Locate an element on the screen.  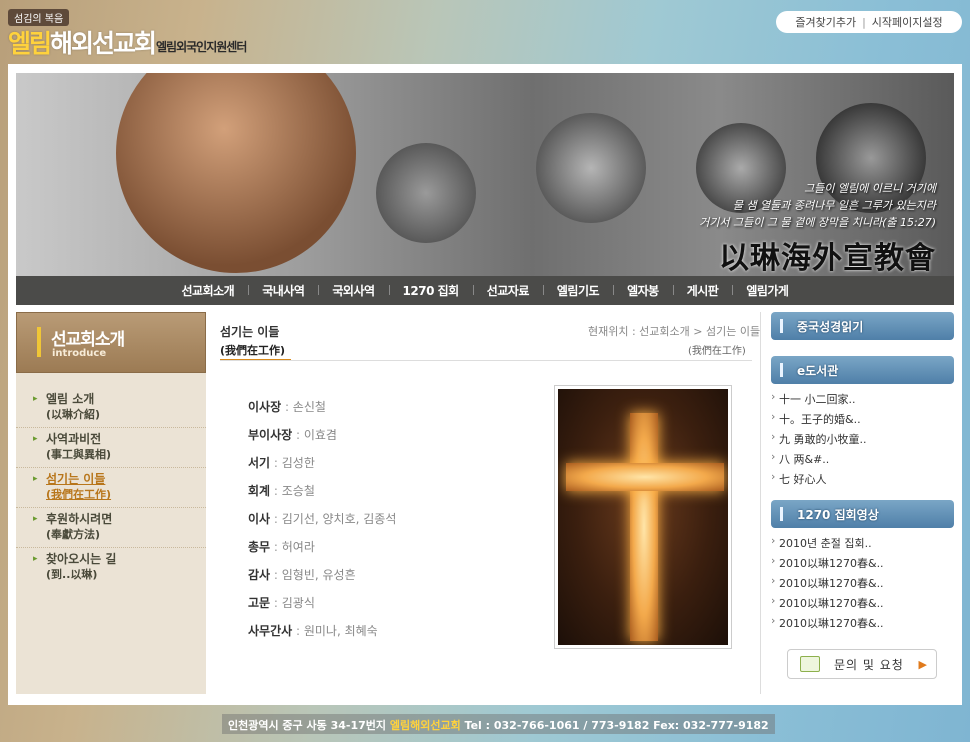
chevron-right-icon: ▶ is located at coordinates (923, 664).